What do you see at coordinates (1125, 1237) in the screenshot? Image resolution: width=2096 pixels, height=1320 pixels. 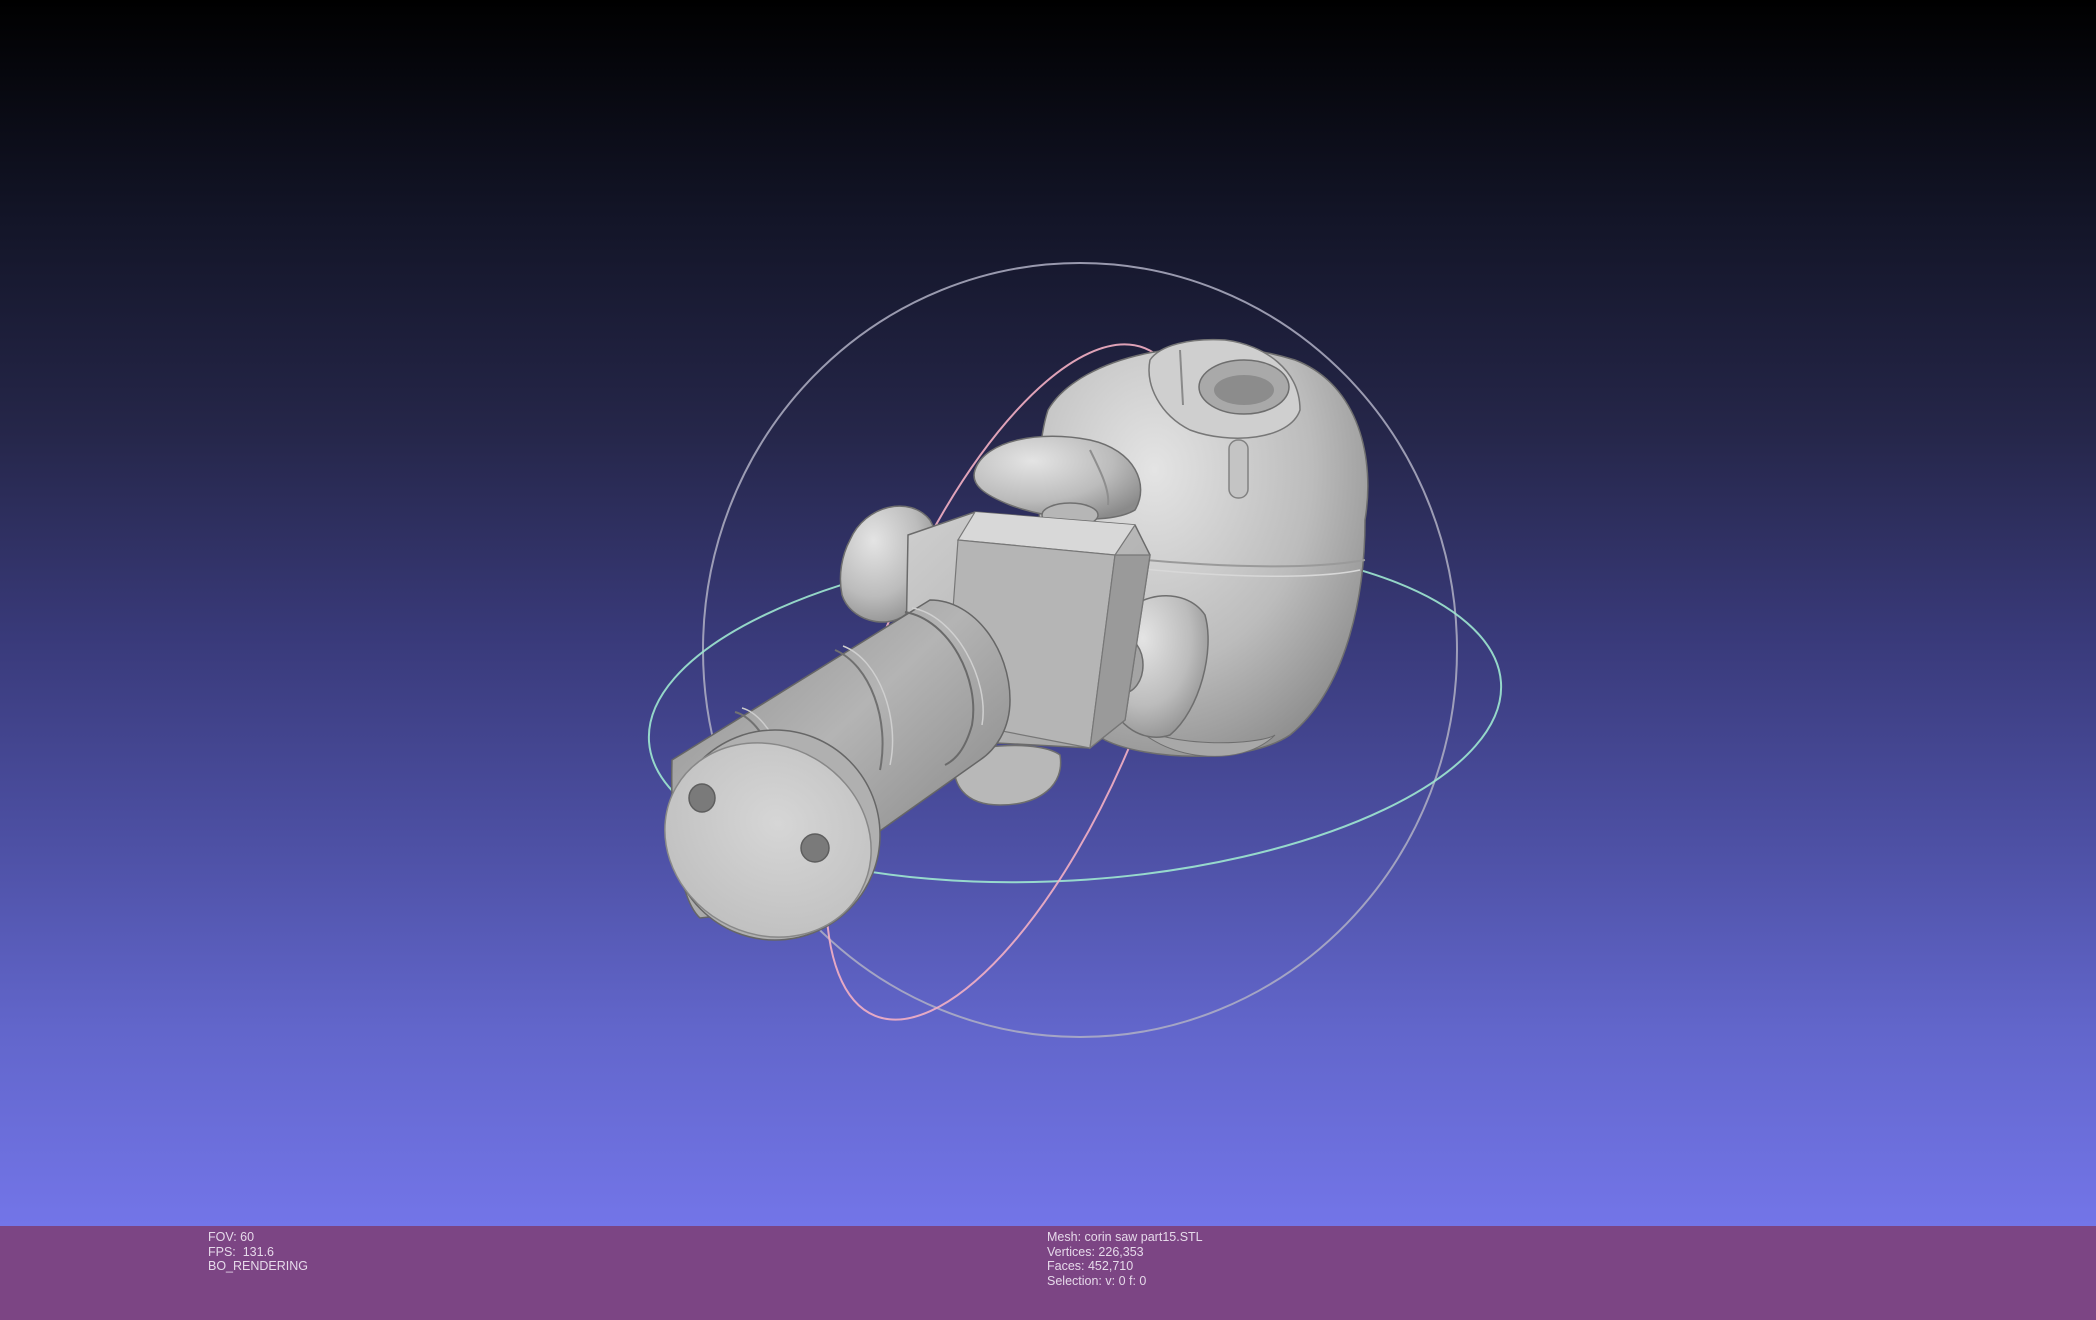 I see `mesh-name-readout: Mesh: corin saw part15.STL` at bounding box center [1125, 1237].